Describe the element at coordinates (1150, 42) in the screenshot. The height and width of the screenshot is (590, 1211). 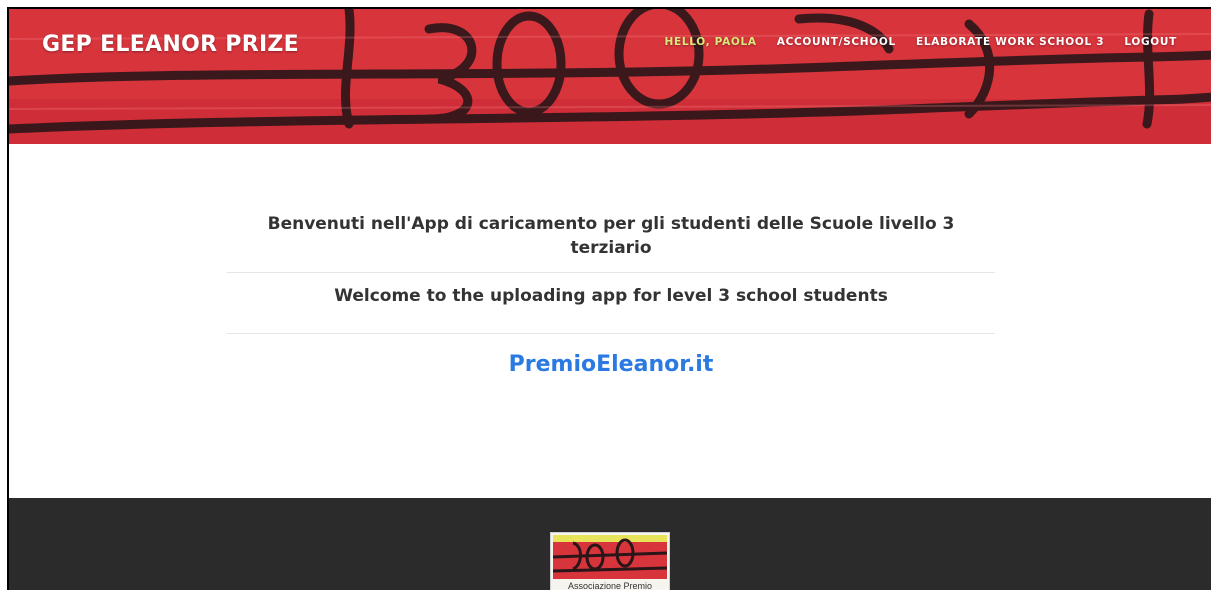
I see `nav-logout-link: LOGOUT` at that location.